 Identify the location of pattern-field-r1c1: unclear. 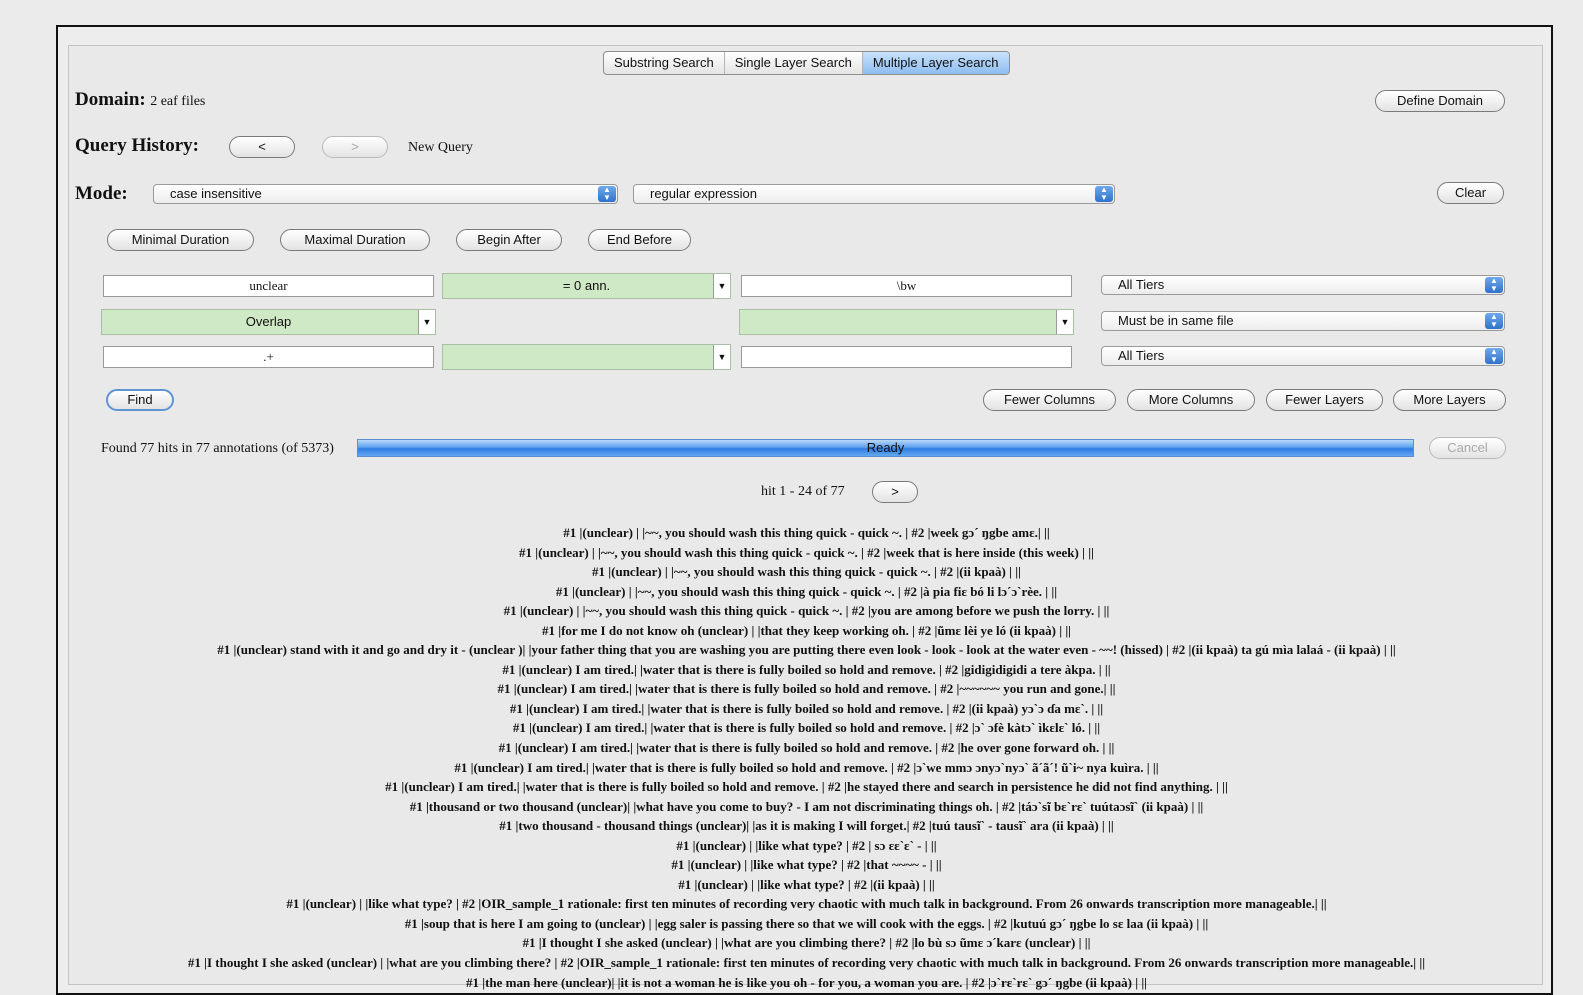
(268, 286).